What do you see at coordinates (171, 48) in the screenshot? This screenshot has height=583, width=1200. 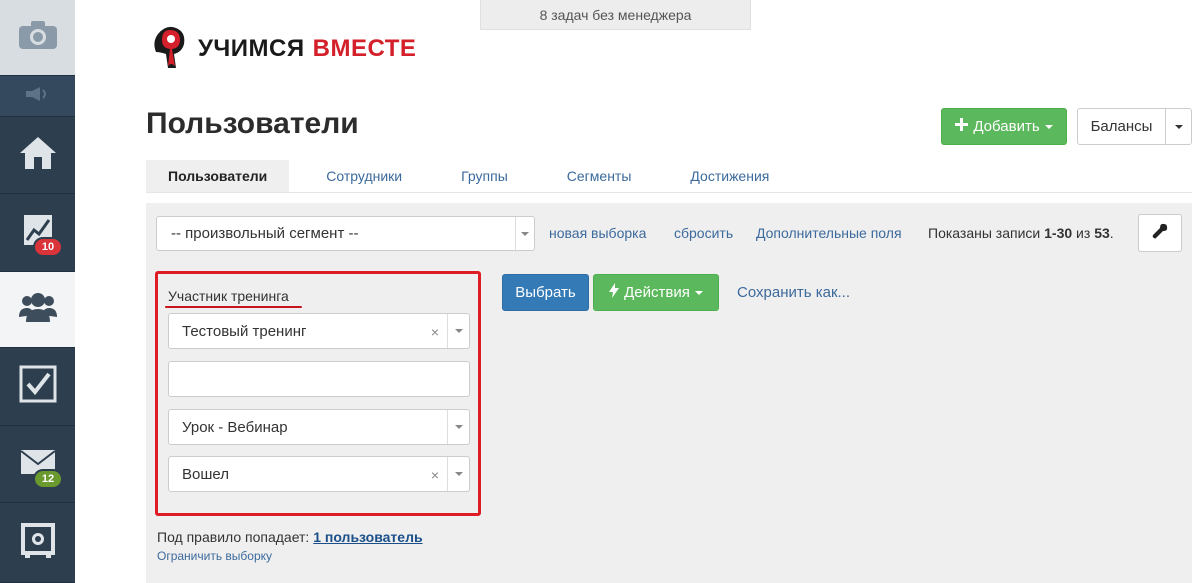 I see `logo-icon` at bounding box center [171, 48].